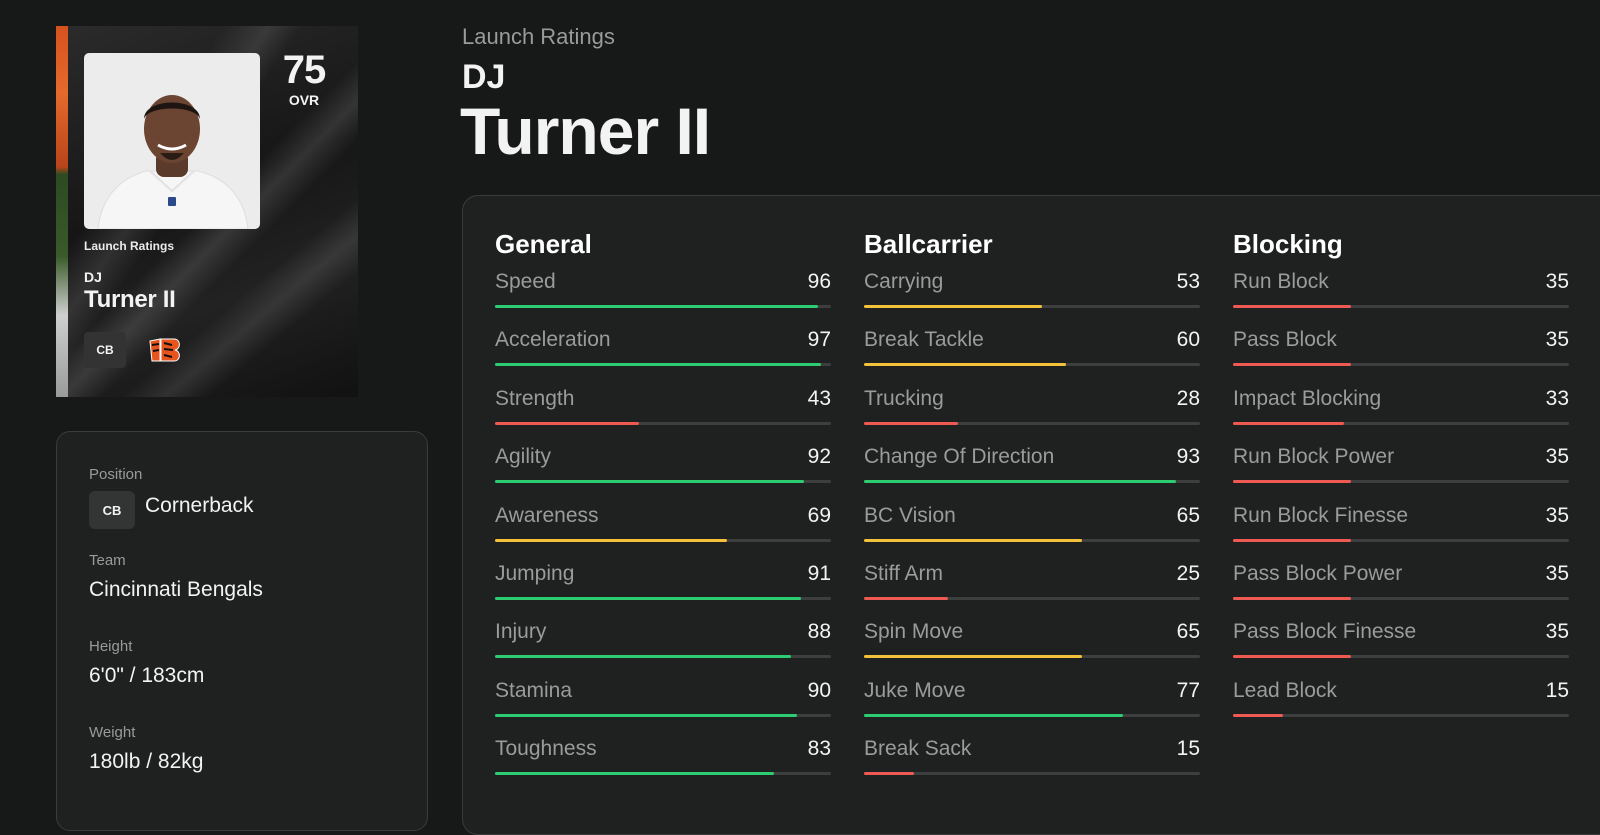  I want to click on stat-row: Pass Block 35, so click(1401, 355).